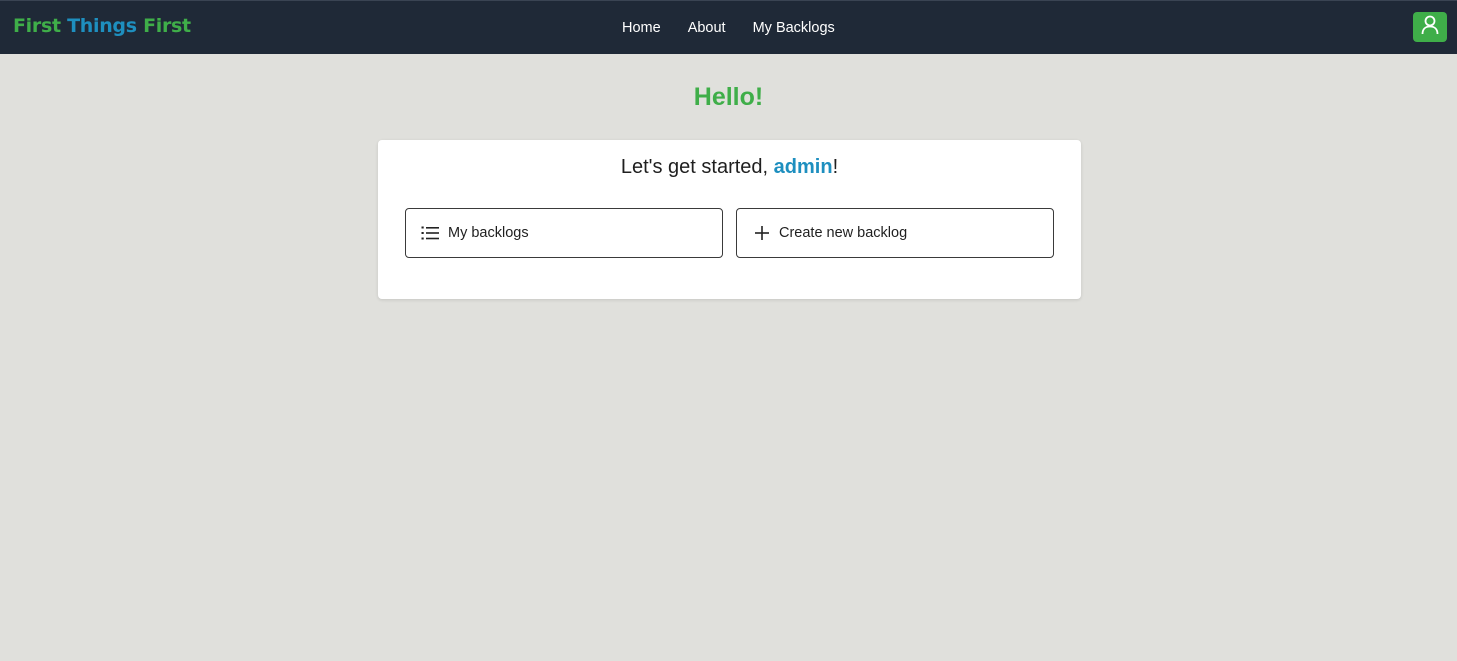 This screenshot has height=661, width=1457. What do you see at coordinates (697, 167) in the screenshot?
I see `card-title-prefix: Let's get started,` at bounding box center [697, 167].